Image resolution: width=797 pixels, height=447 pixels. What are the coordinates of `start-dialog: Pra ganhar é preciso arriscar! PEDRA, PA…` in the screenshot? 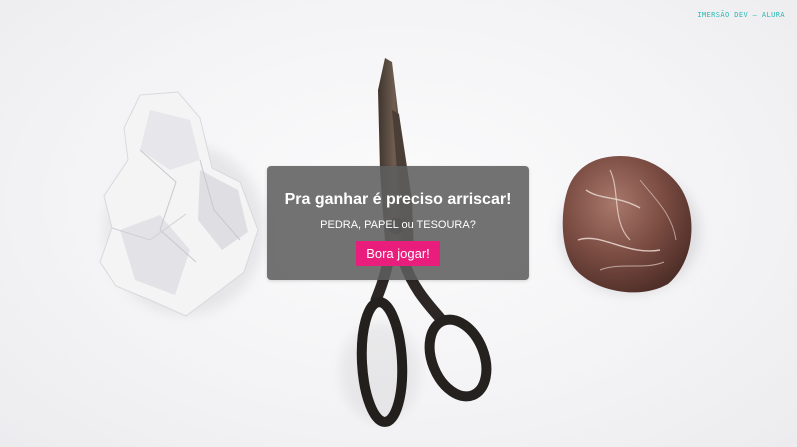 It's located at (398, 223).